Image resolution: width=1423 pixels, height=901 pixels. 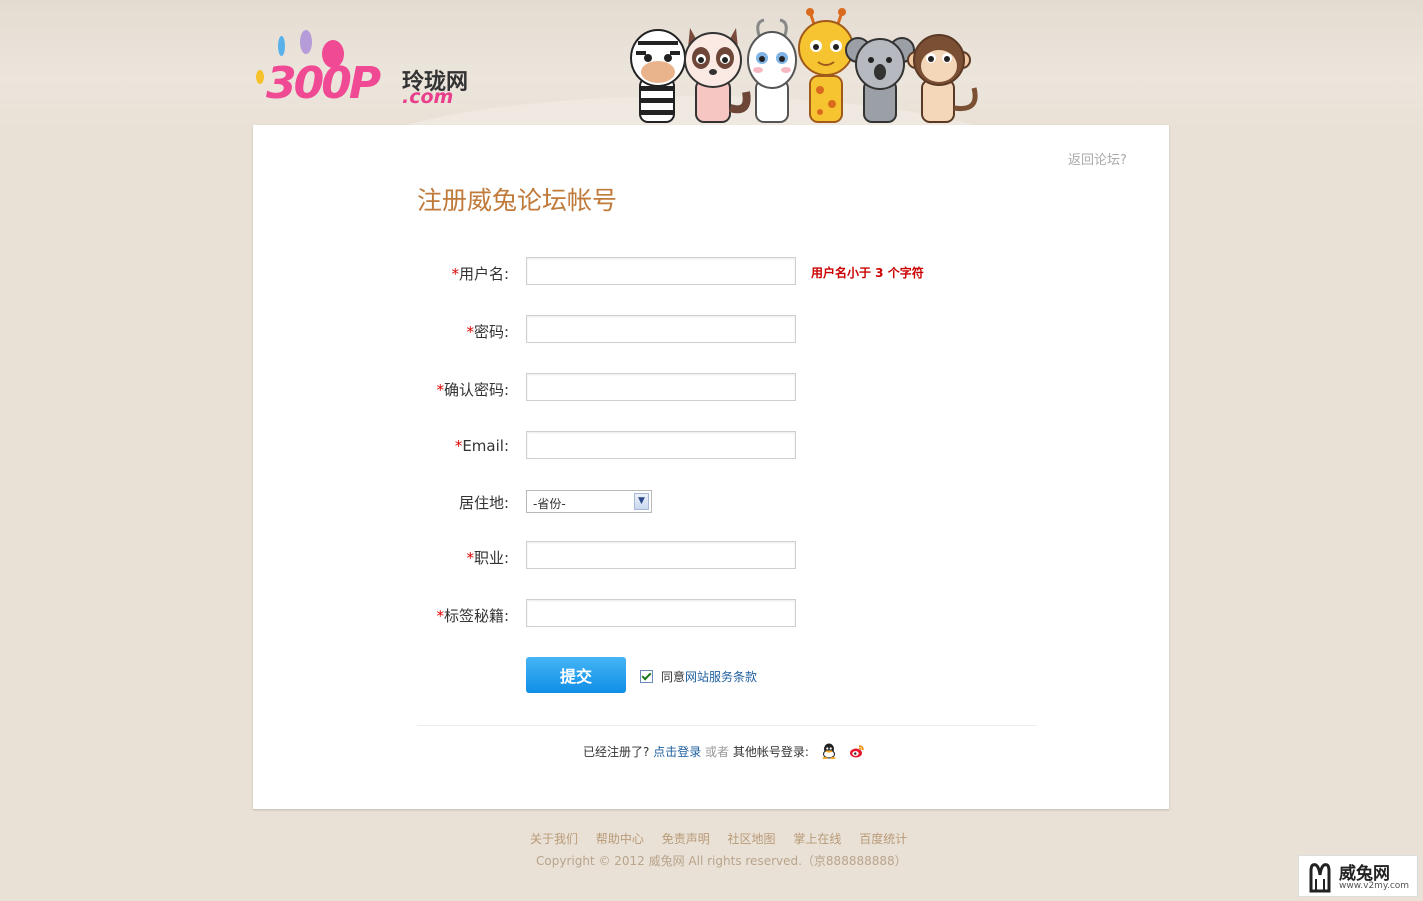 I want to click on tags-row: *标签秘籍:, so click(x=711, y=614).